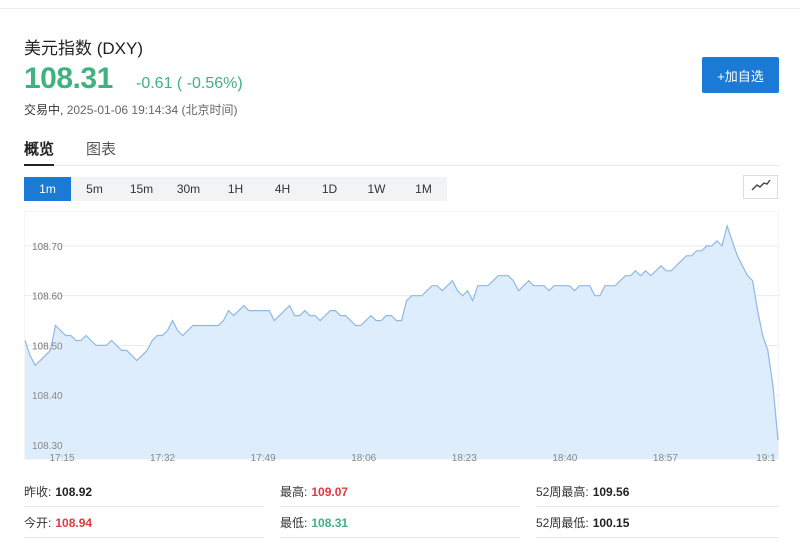 Image resolution: width=800 pixels, height=552 pixels. What do you see at coordinates (47, 297) in the screenshot?
I see `y-tick-label: 108.60` at bounding box center [47, 297].